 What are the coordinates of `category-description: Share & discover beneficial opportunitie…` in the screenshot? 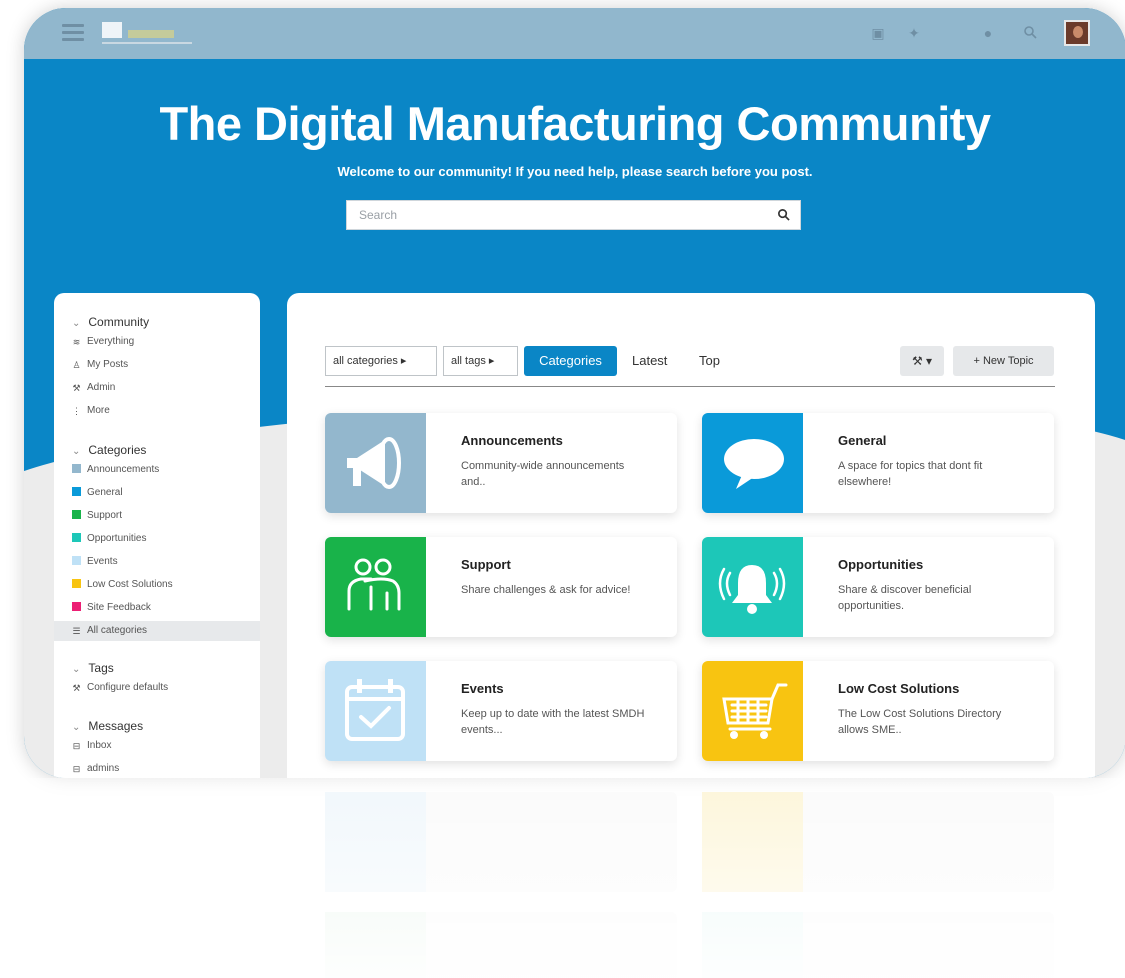 It's located at (905, 598).